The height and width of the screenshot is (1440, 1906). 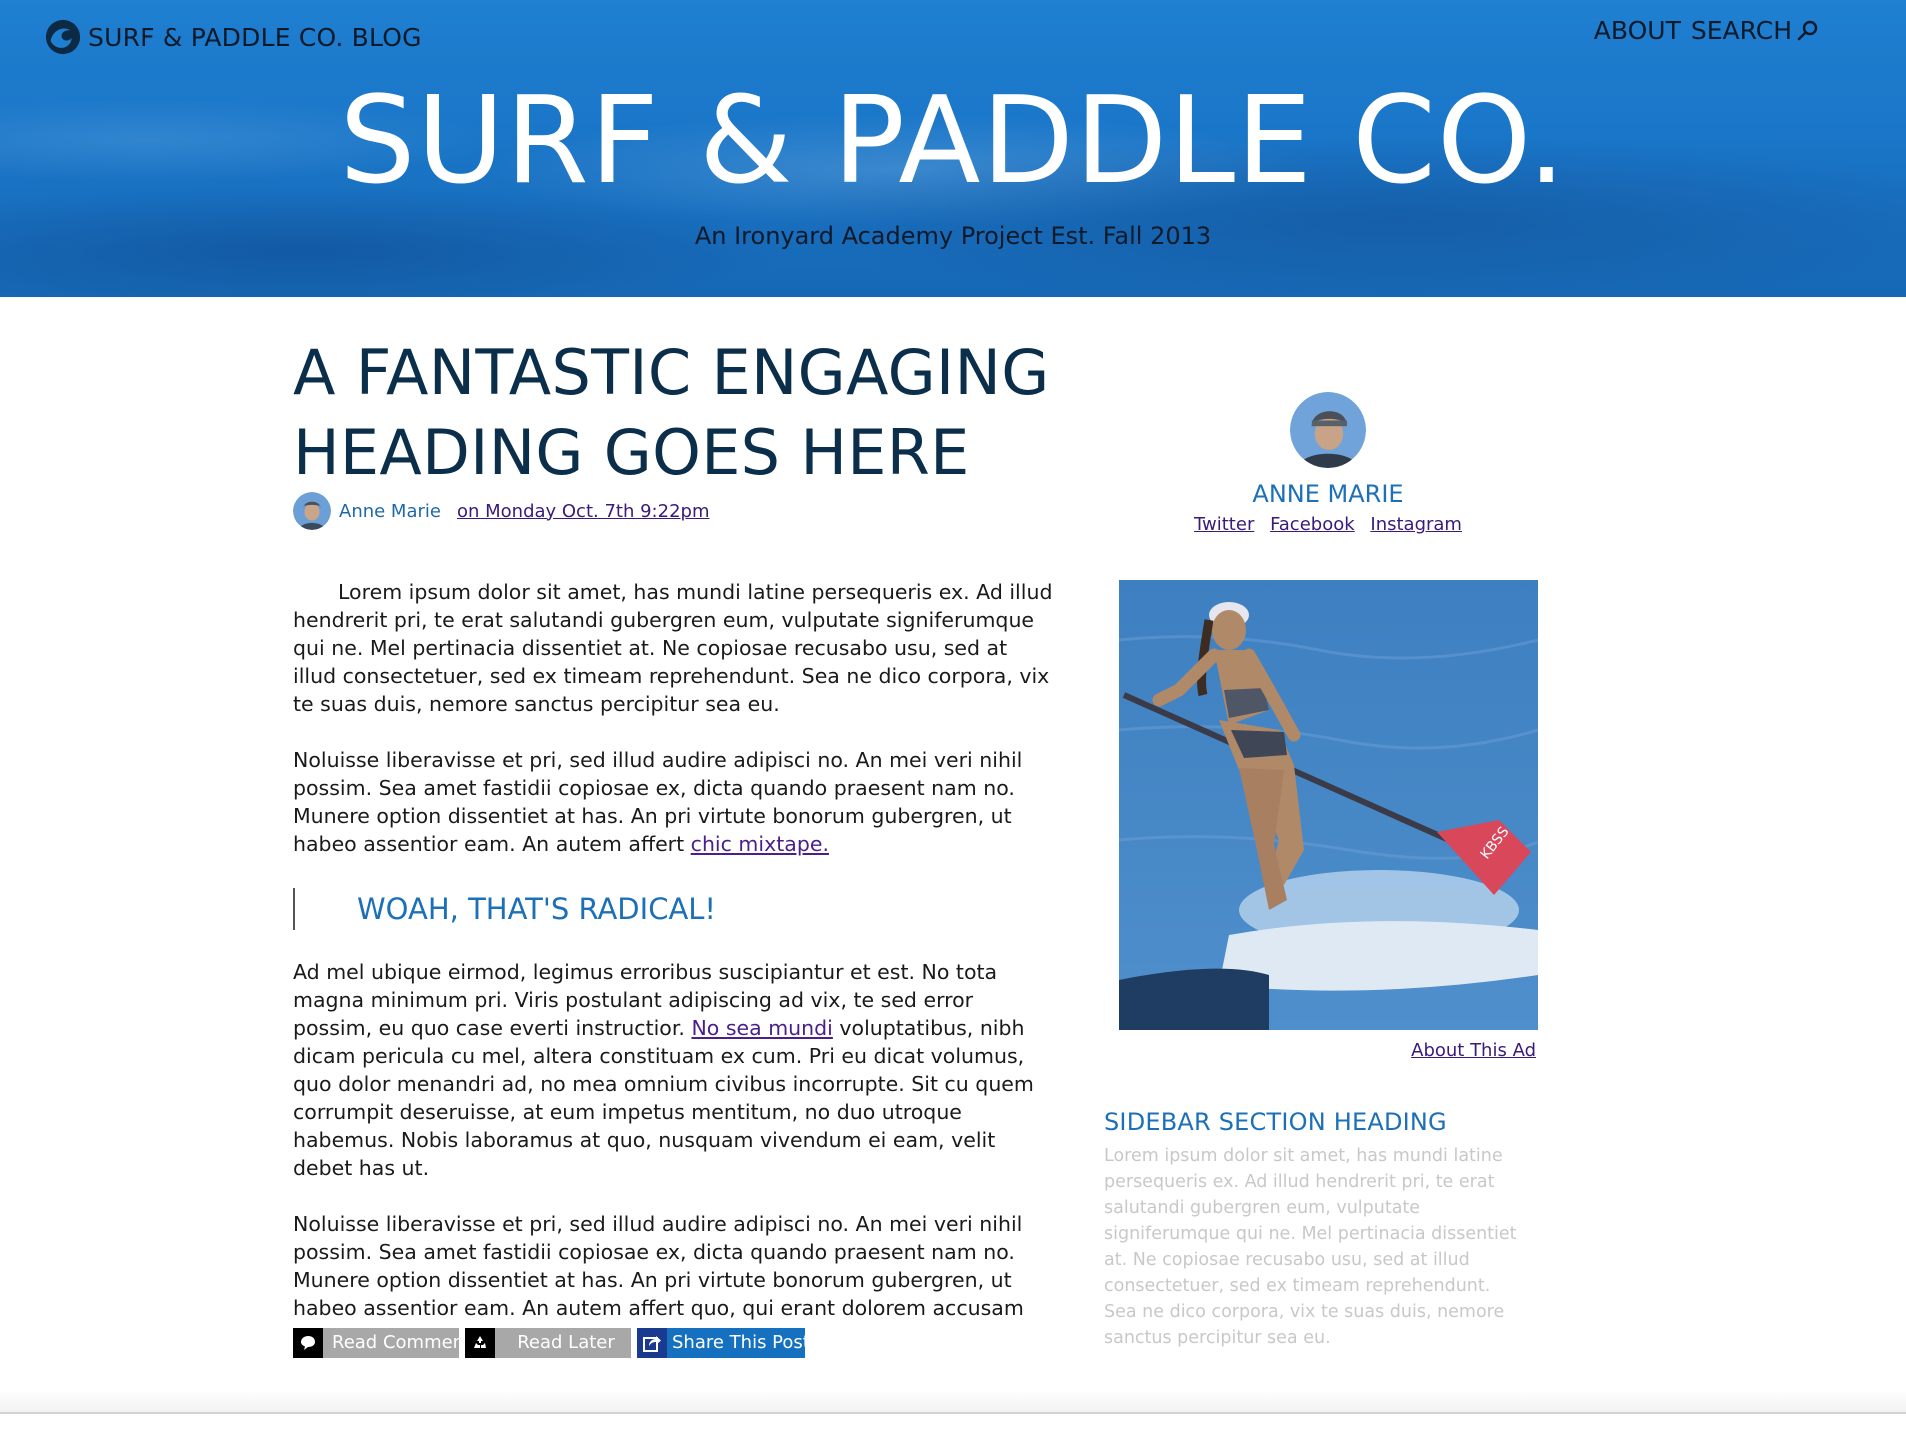 I want to click on no-sea-mundi-link: No sea mundi, so click(x=761, y=1028).